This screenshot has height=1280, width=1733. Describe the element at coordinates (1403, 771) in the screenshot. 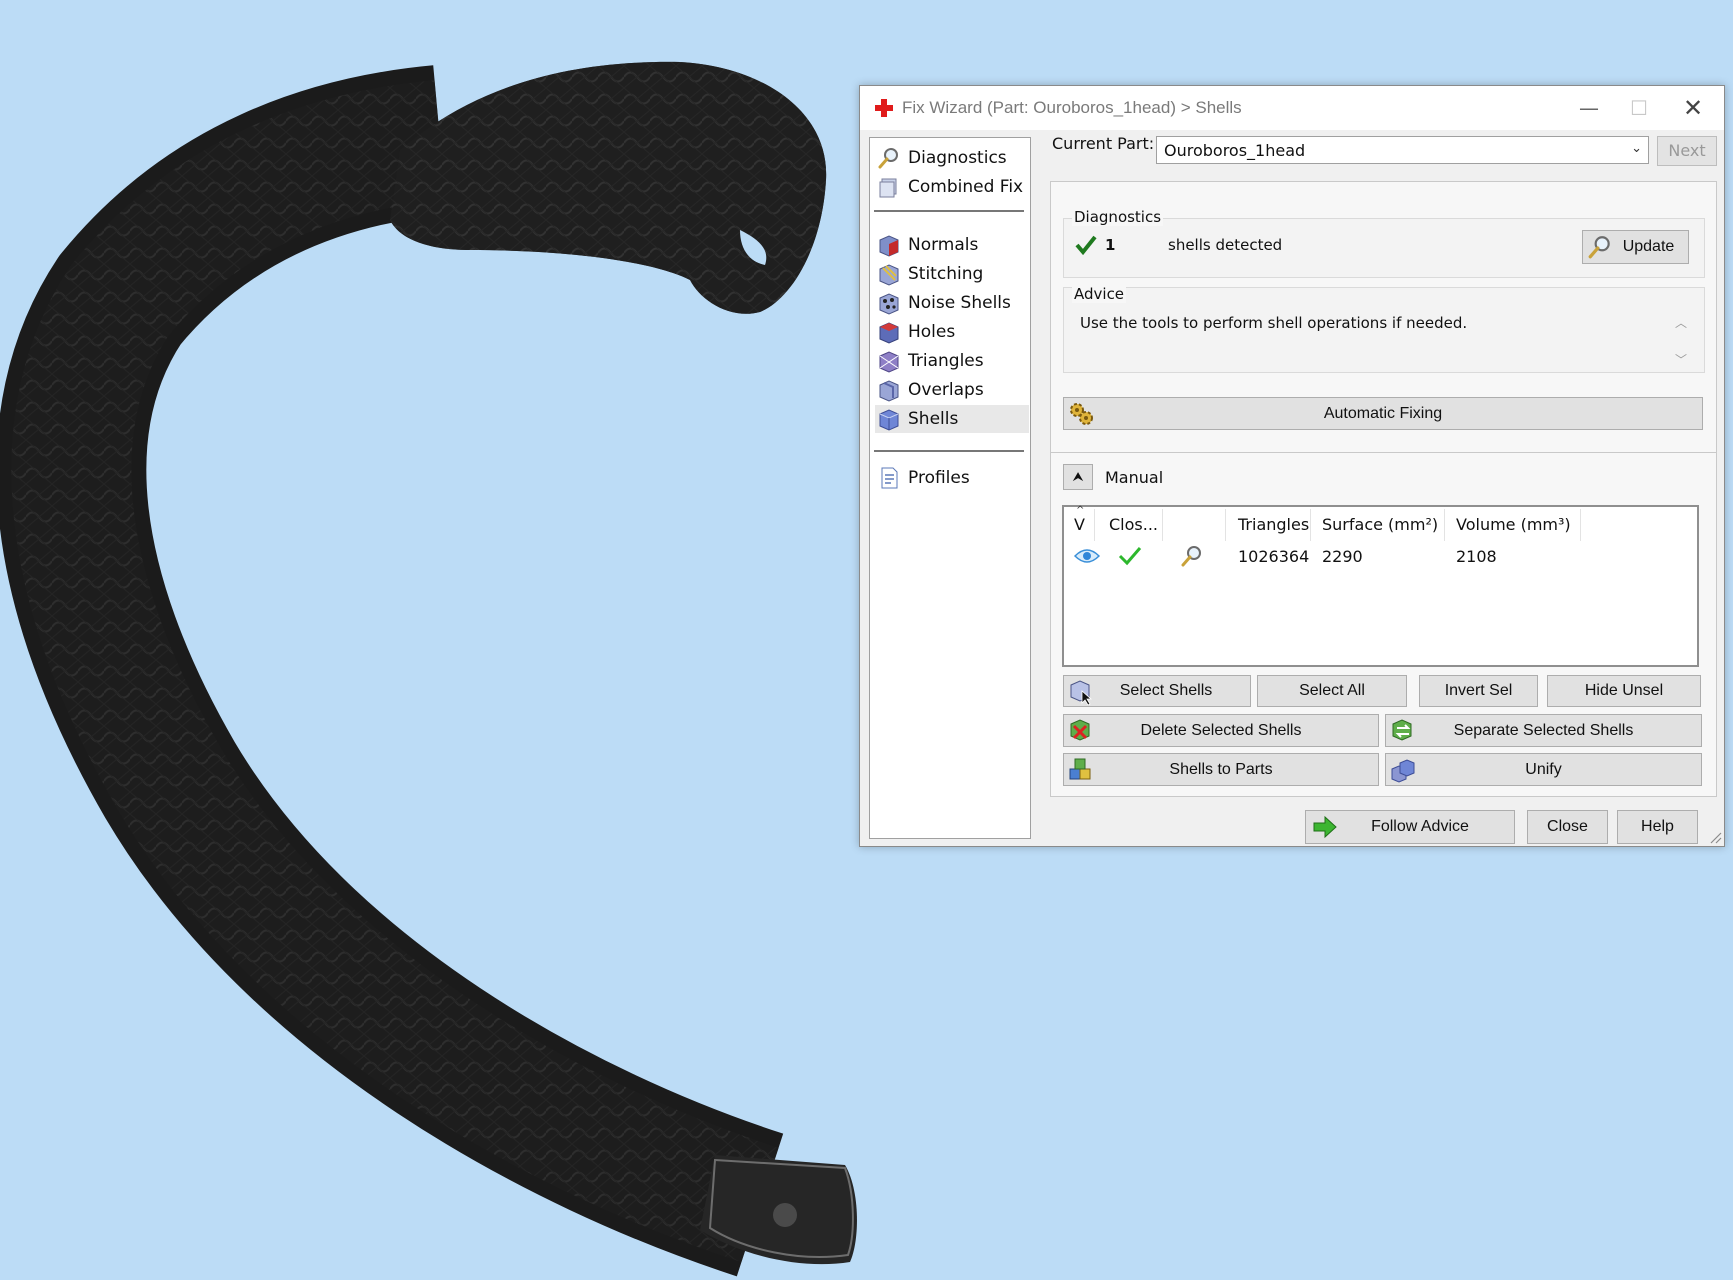

I see `unify-icon` at that location.